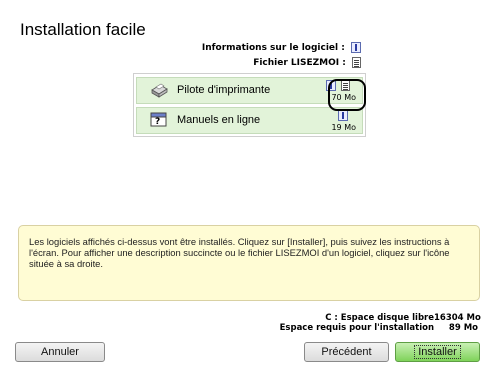  Describe the element at coordinates (343, 97) in the screenshot. I see `item-size: 70 Mo` at that location.